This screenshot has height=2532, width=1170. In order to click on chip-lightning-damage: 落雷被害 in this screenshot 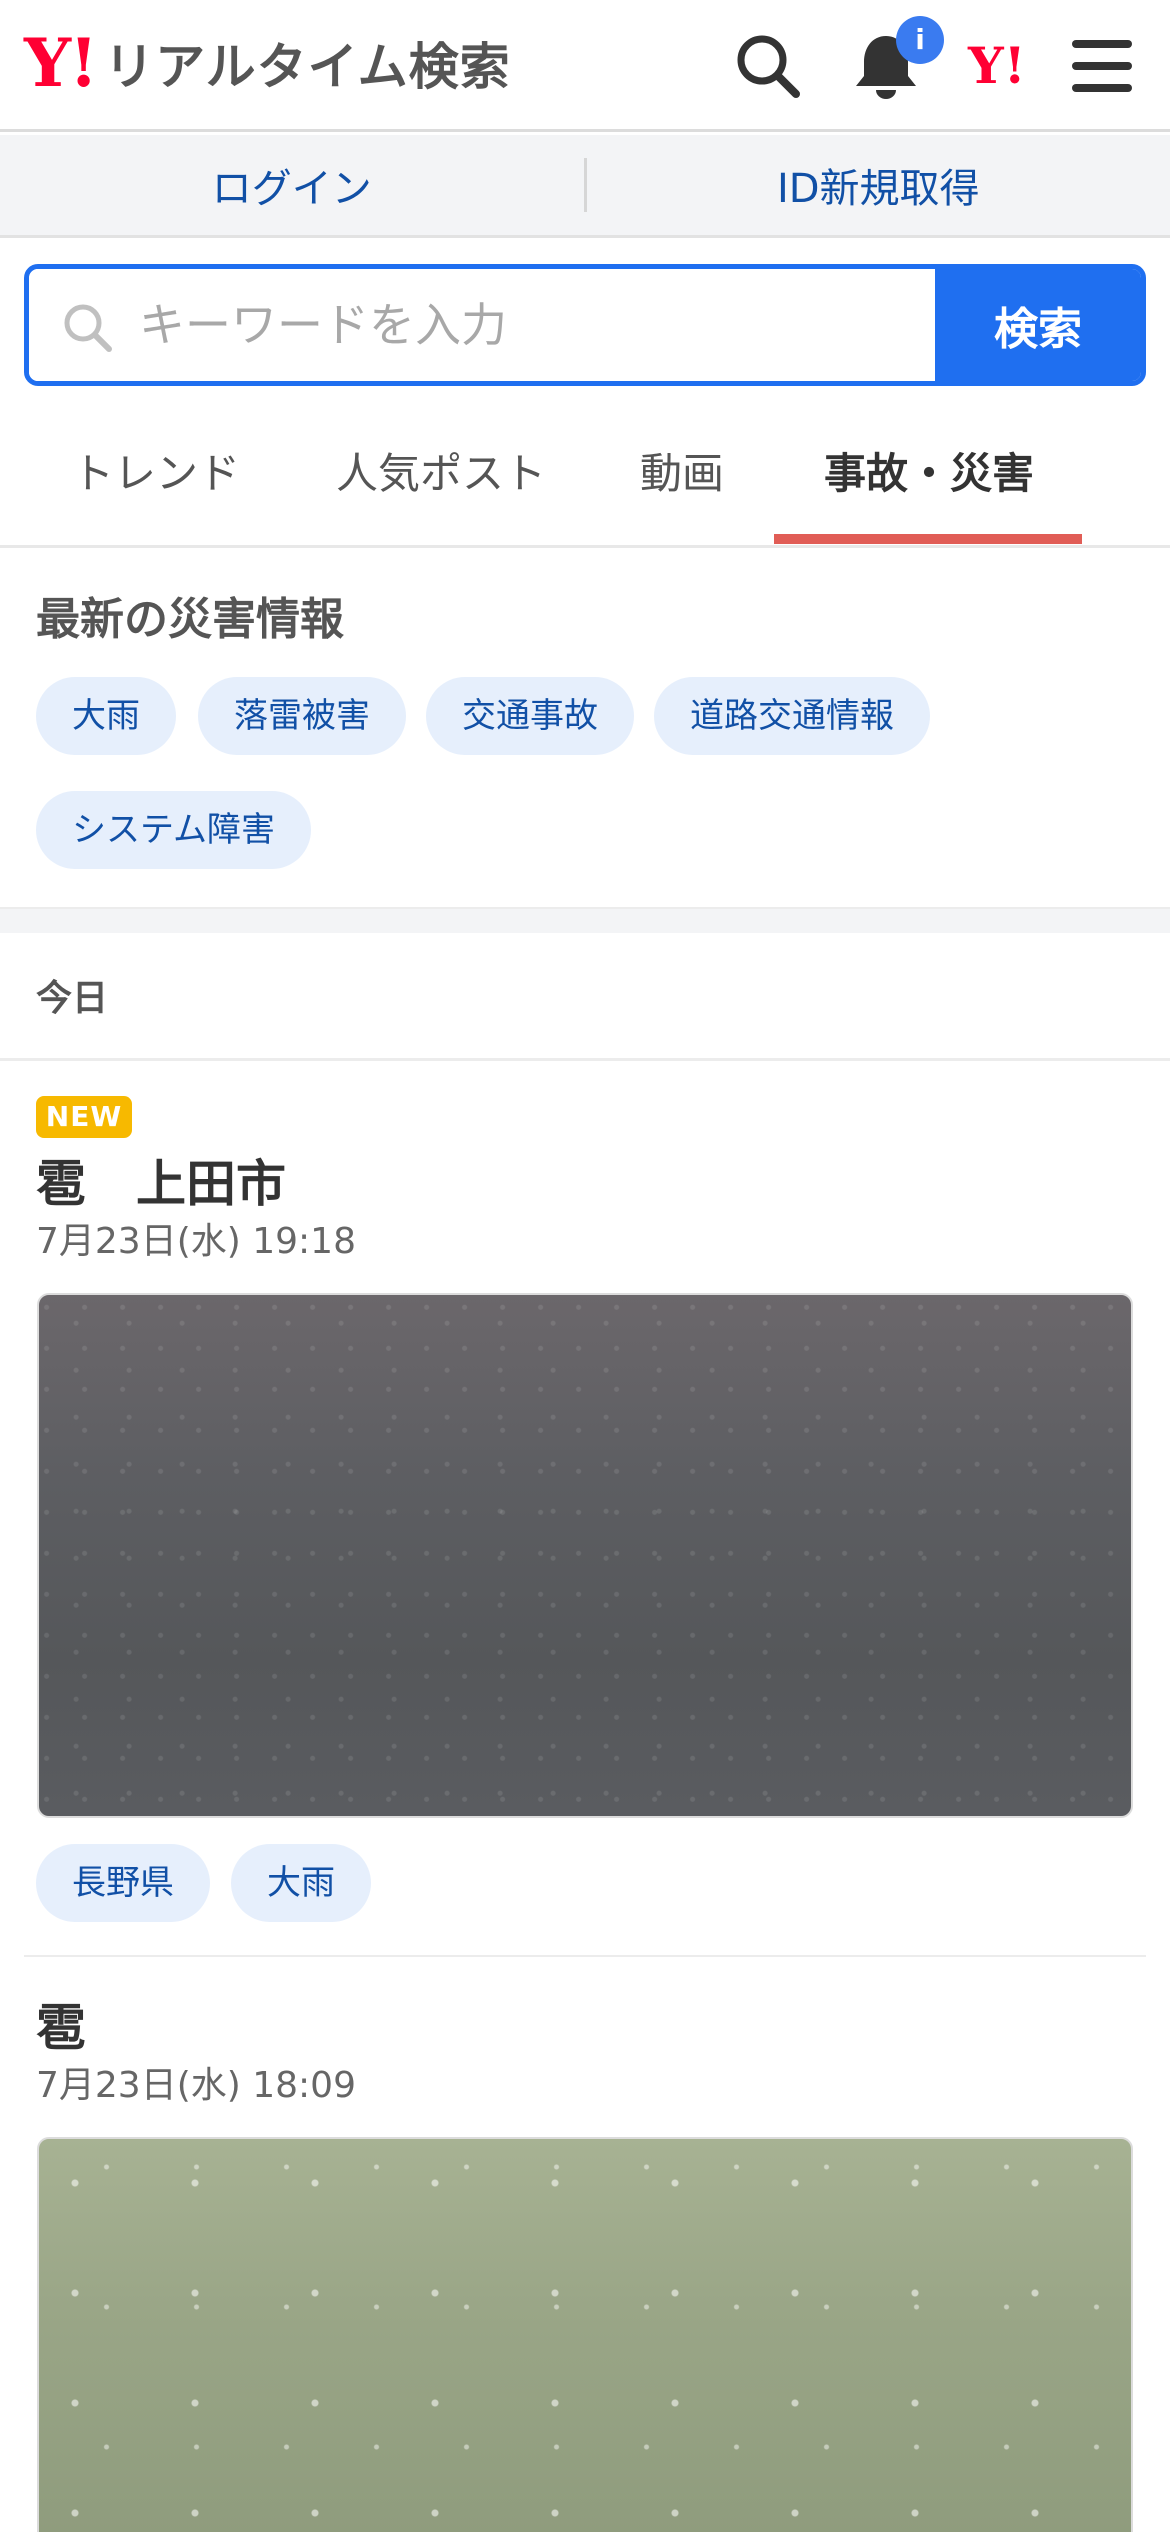, I will do `click(302, 716)`.